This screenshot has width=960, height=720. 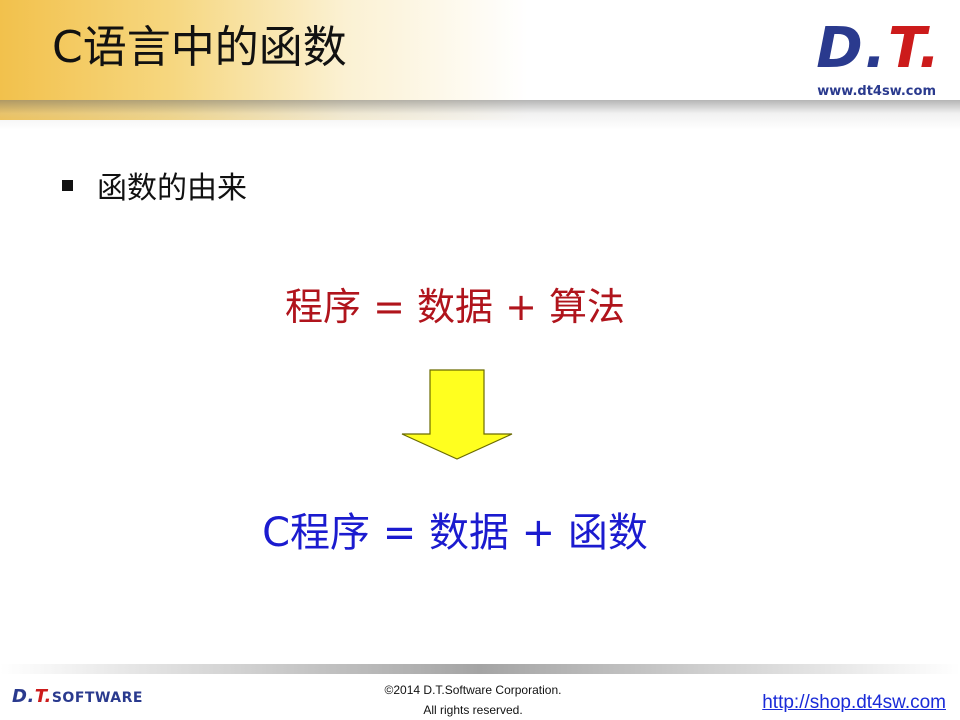 I want to click on dt-logo-mark: D.T., so click(x=879, y=49).